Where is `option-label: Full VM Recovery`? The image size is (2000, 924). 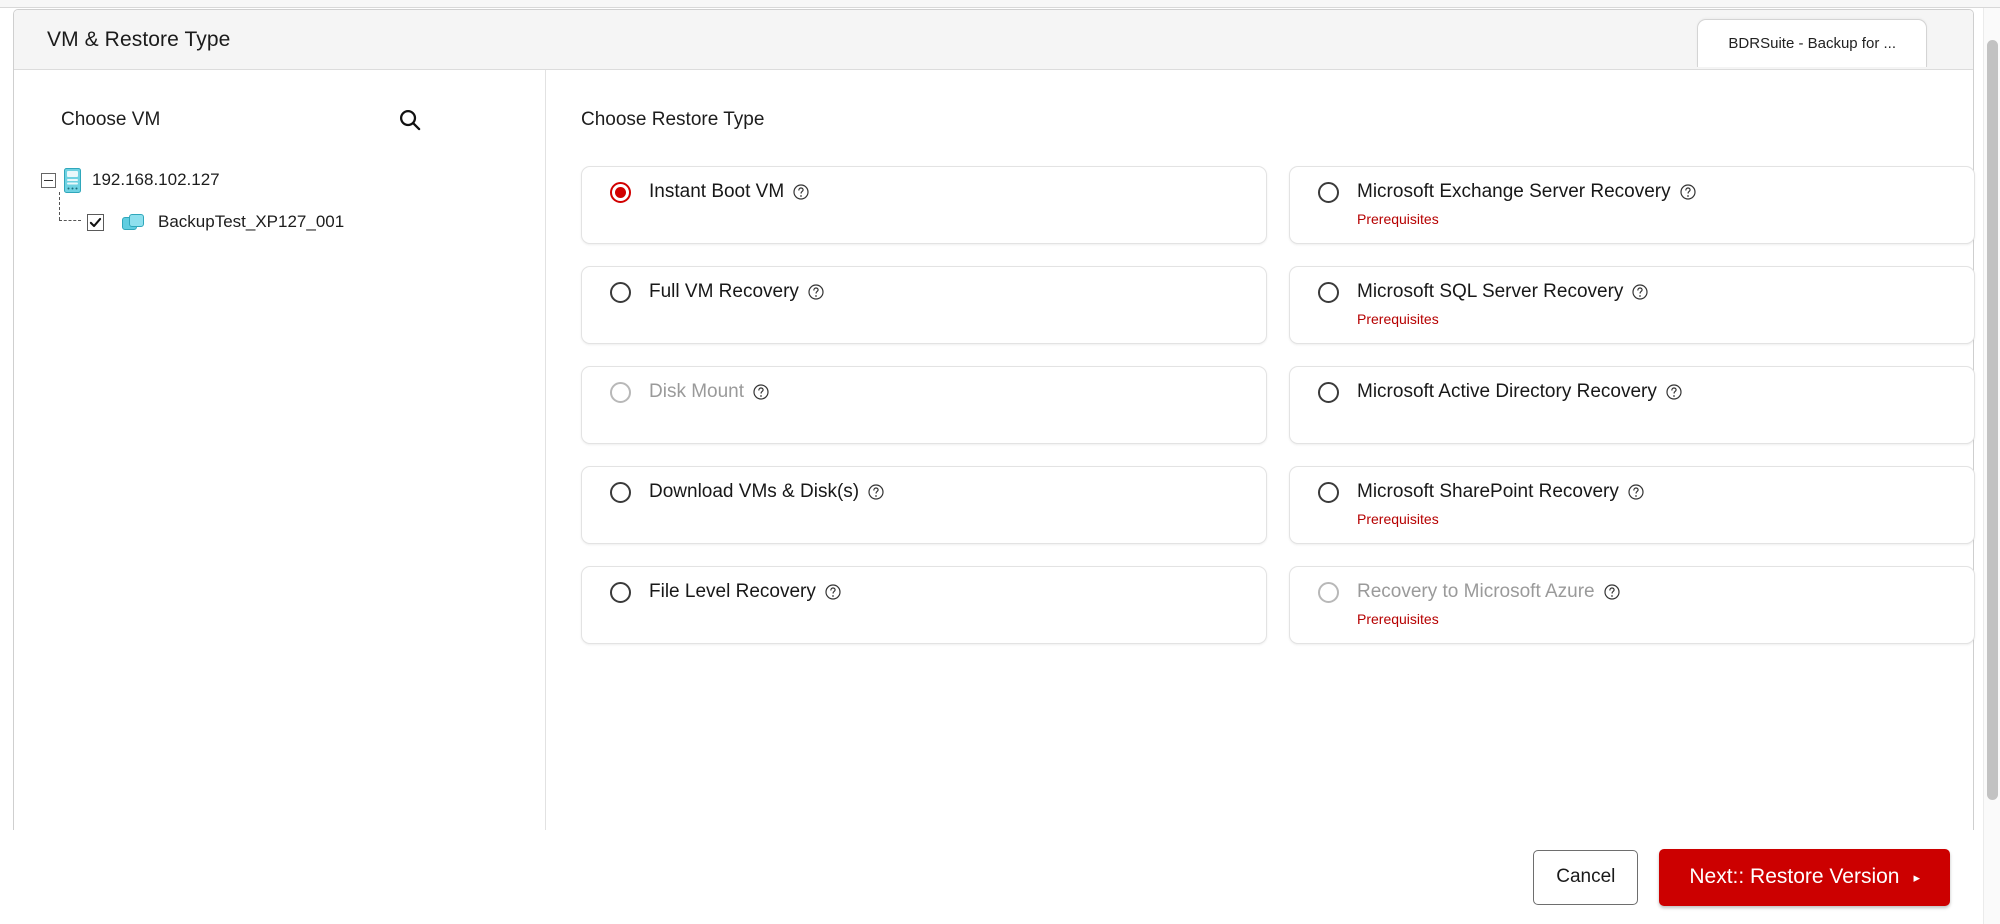
option-label: Full VM Recovery is located at coordinates (724, 291).